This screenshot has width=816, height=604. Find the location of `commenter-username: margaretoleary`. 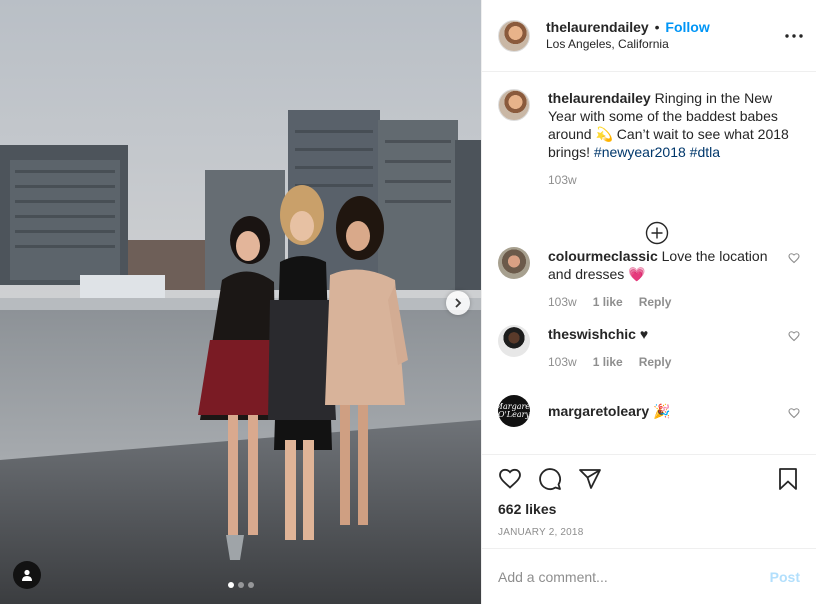

commenter-username: margaretoleary is located at coordinates (598, 411).